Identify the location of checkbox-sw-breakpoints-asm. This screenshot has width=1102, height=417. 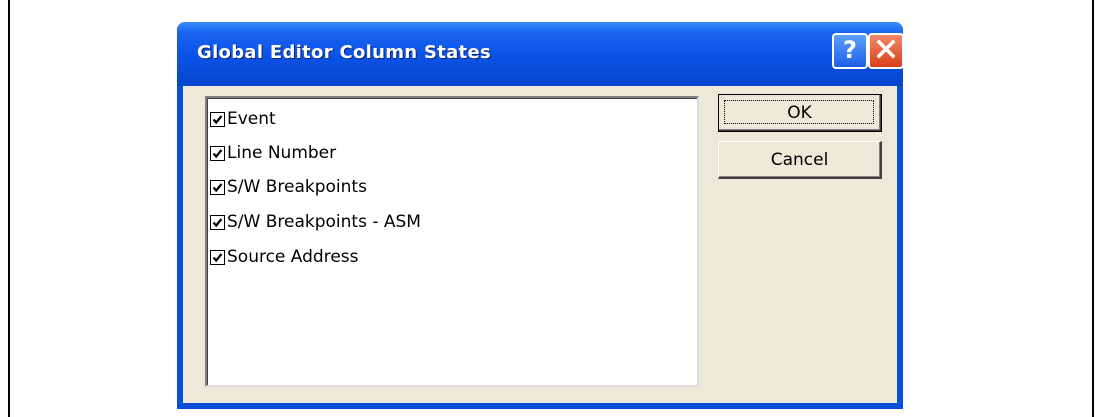
(217, 222).